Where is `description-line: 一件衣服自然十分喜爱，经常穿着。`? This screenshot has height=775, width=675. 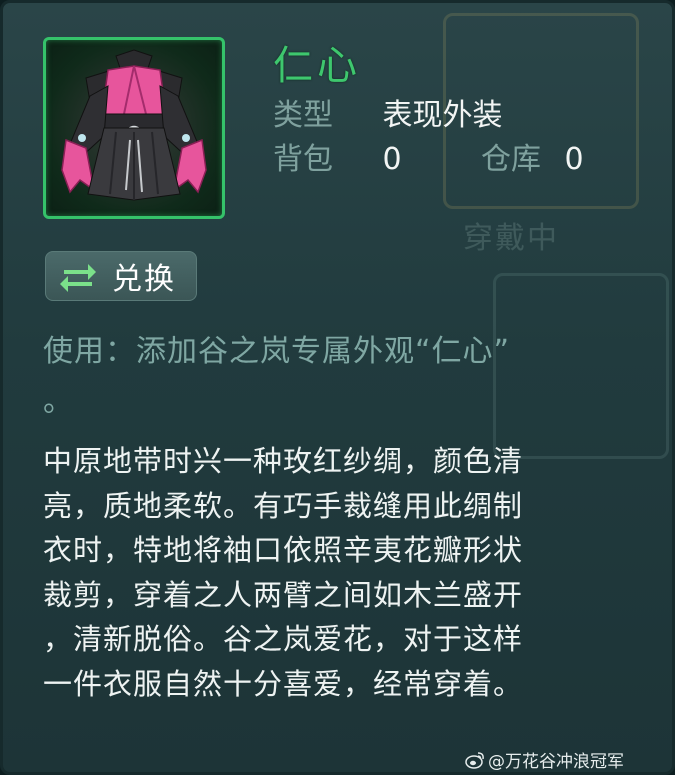
description-line: 一件衣服自然十分喜爱，经常穿着。 is located at coordinates (283, 683).